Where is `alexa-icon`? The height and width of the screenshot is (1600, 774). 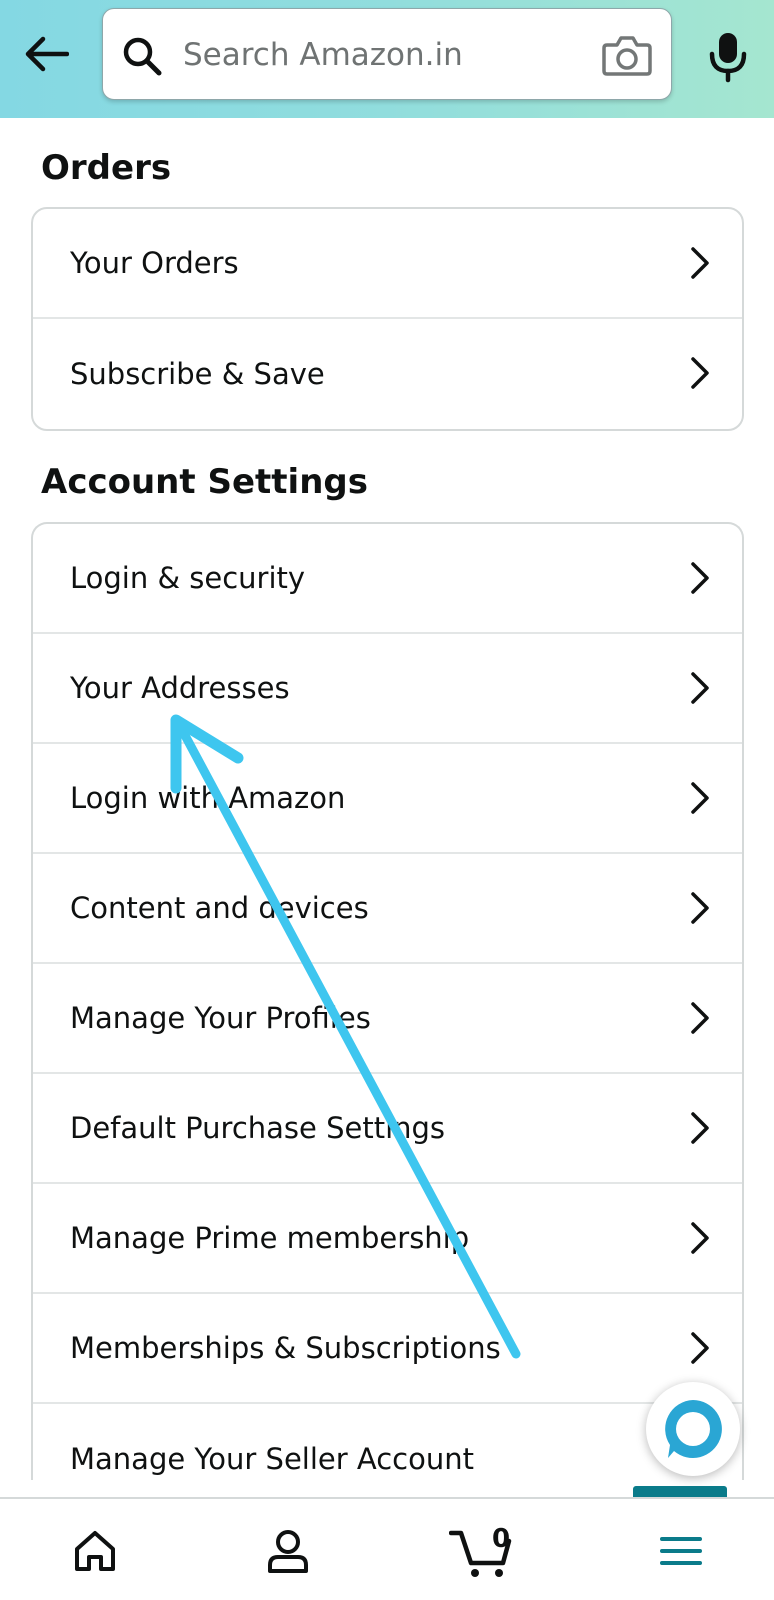
alexa-icon is located at coordinates (693, 1429).